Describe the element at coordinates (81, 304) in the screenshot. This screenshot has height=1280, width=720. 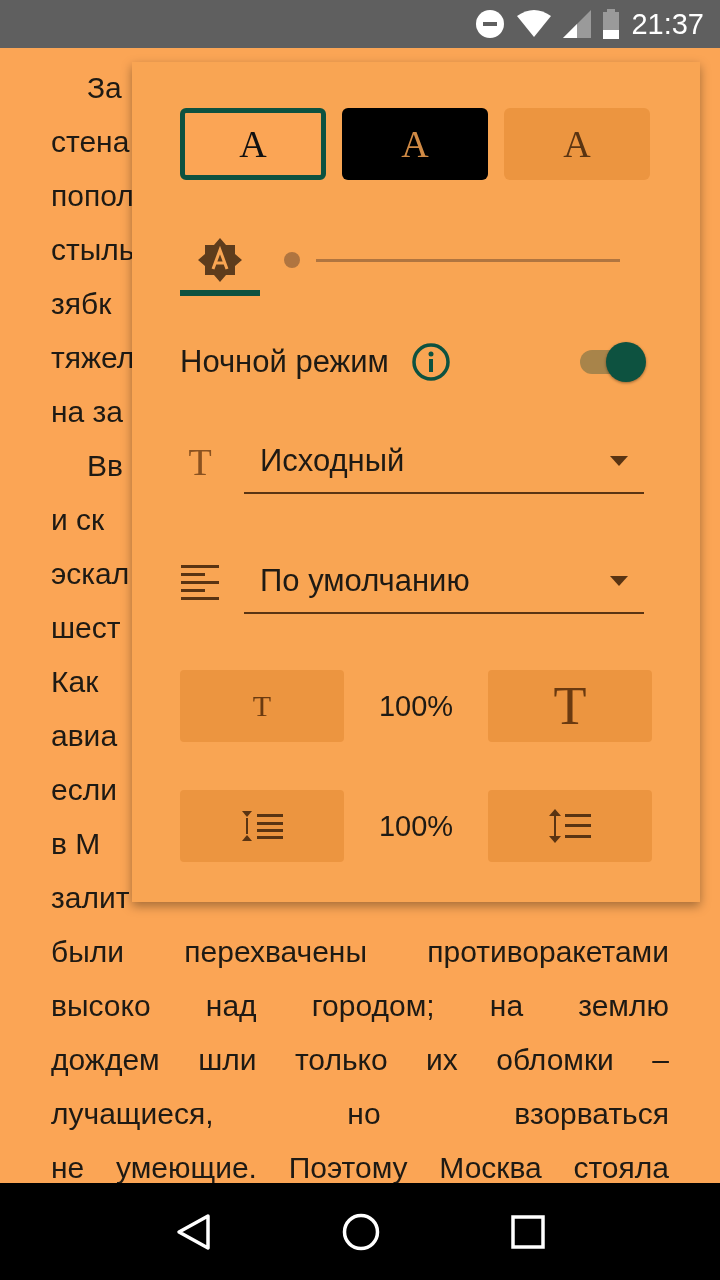
I see `text-line: зябк` at that location.